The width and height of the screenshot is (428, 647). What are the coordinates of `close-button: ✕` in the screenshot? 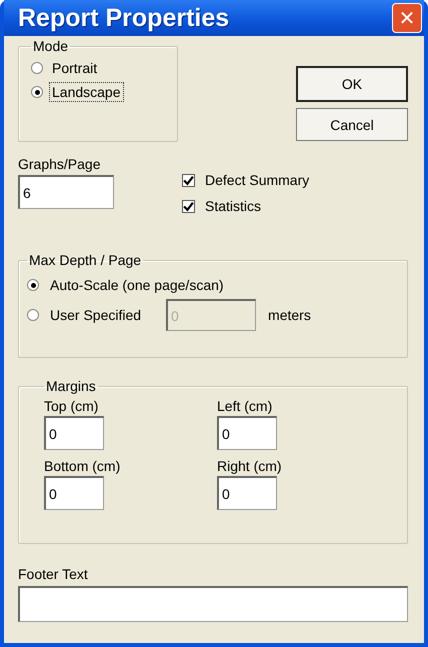 It's located at (407, 18).